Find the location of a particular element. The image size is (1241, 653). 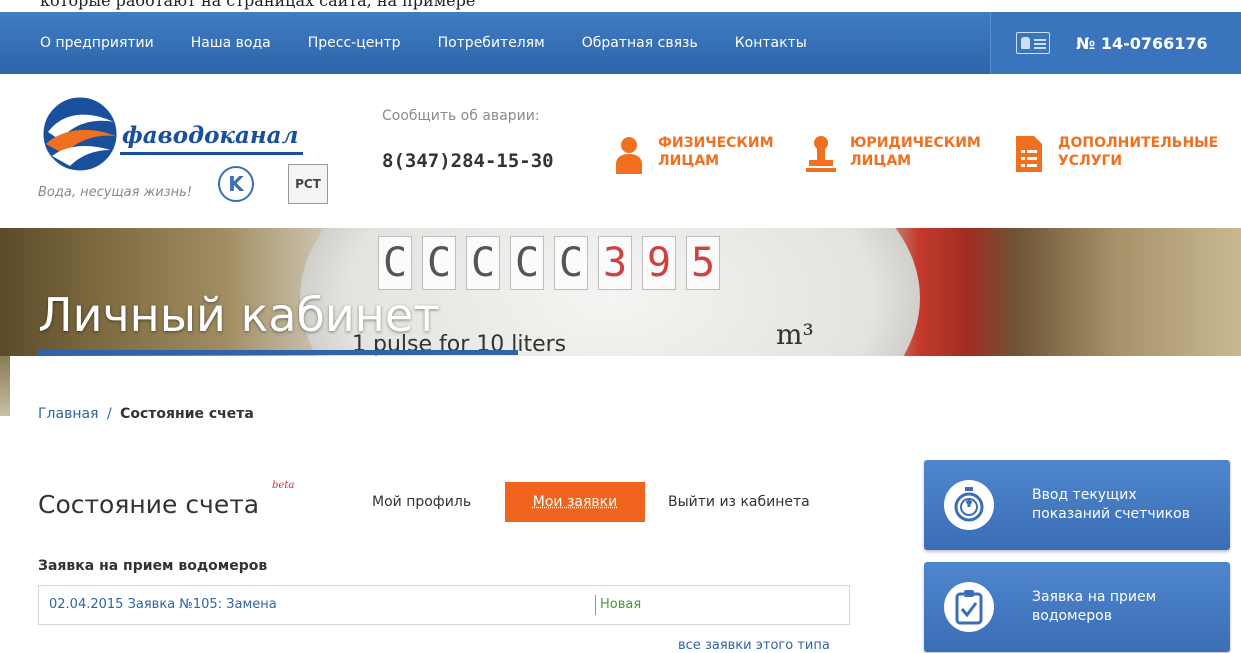

id-card-icon is located at coordinates (1033, 43).